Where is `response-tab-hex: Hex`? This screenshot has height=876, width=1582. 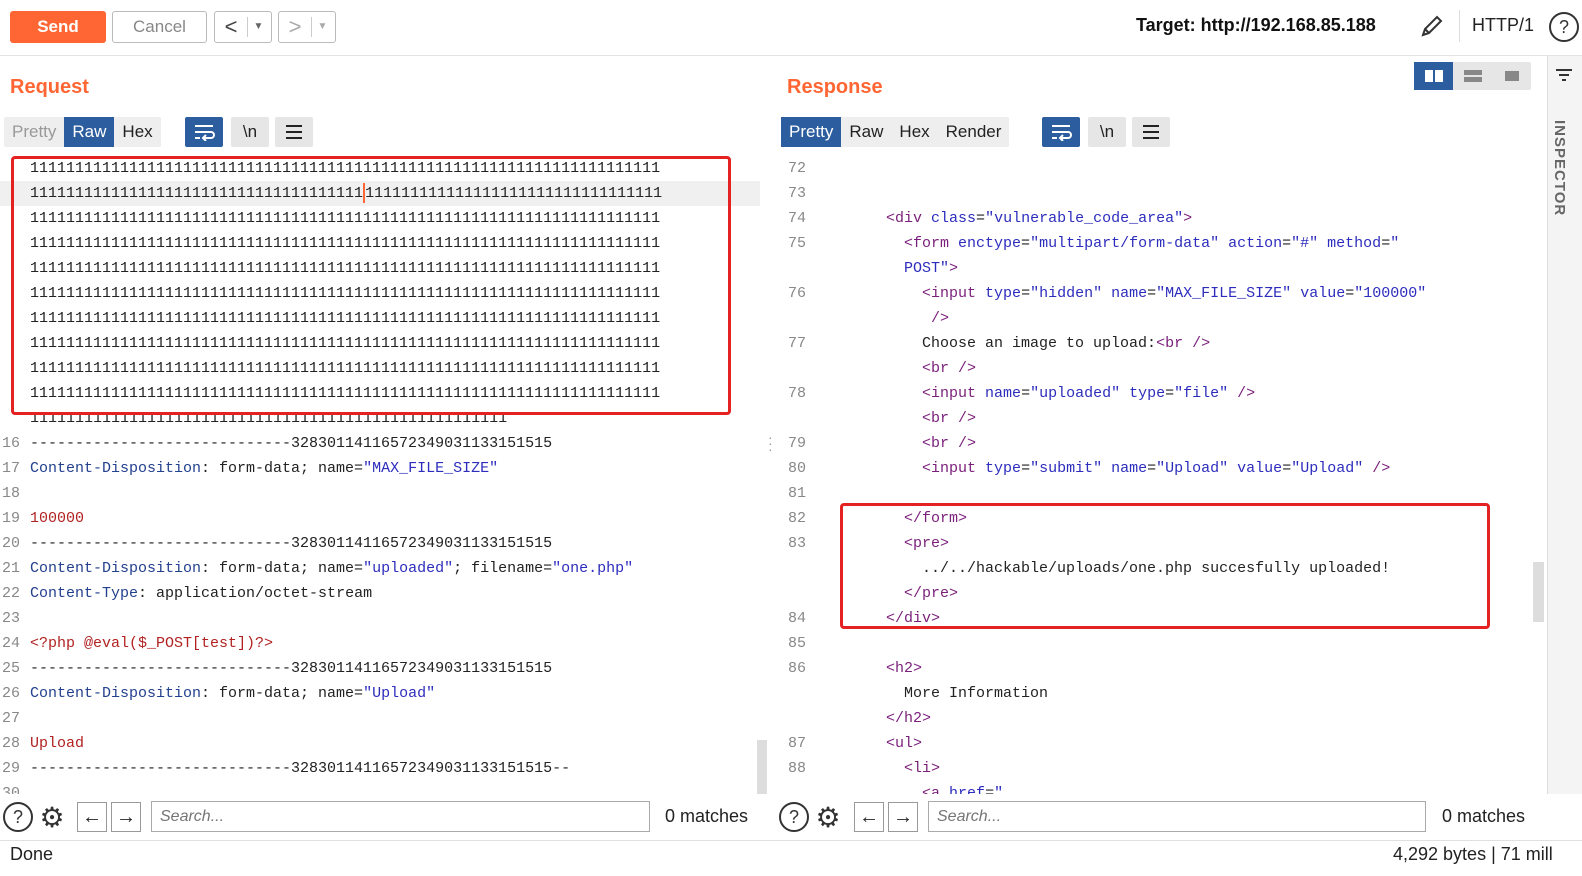
response-tab-hex: Hex is located at coordinates (914, 132).